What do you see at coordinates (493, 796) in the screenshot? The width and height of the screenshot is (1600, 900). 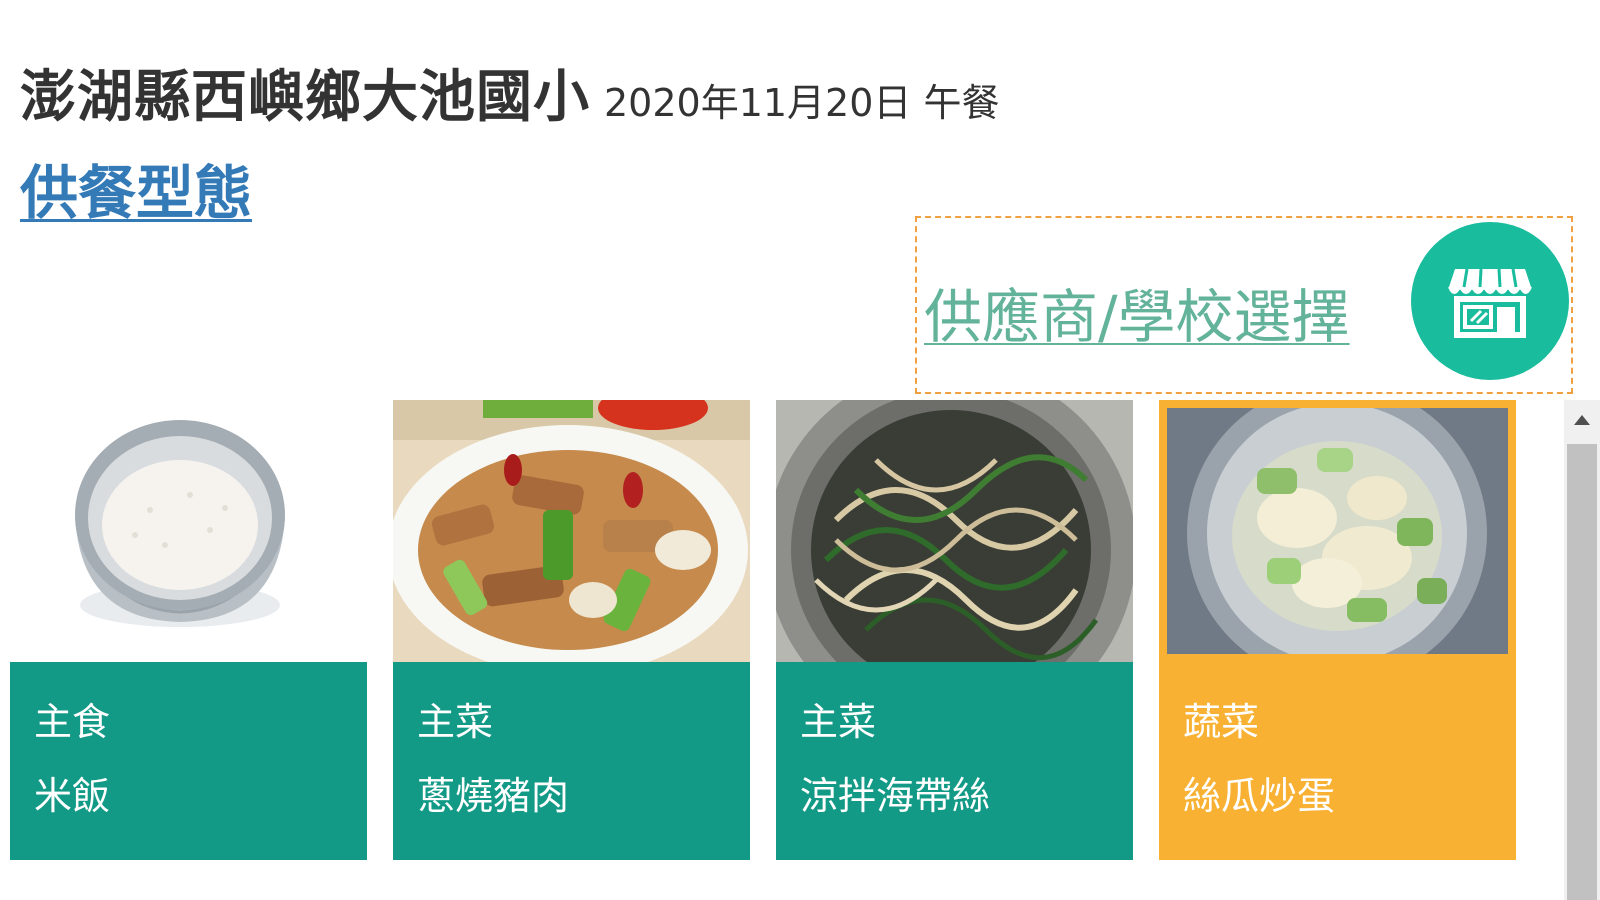 I see `dish-name: 蔥燒豬肉` at bounding box center [493, 796].